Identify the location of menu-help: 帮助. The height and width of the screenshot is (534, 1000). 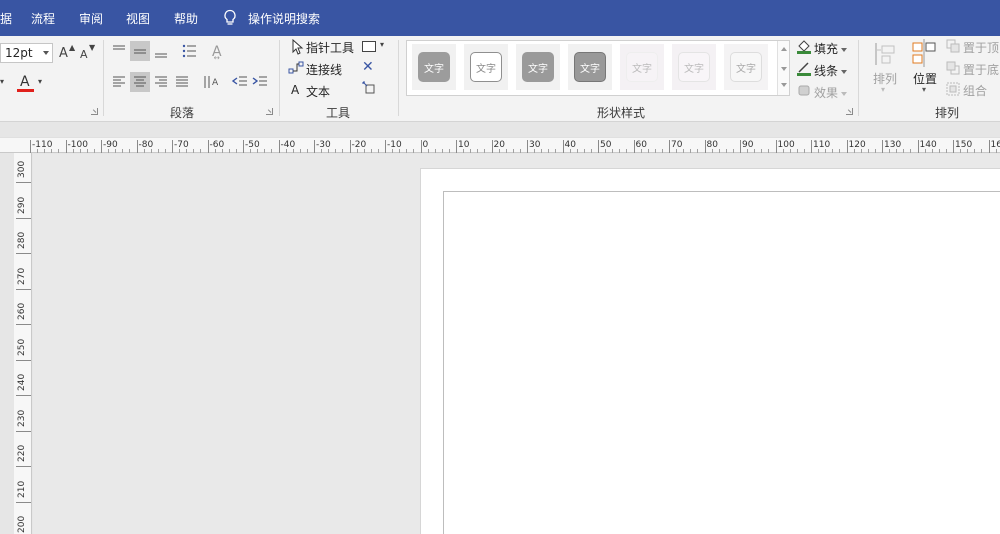
(186, 18).